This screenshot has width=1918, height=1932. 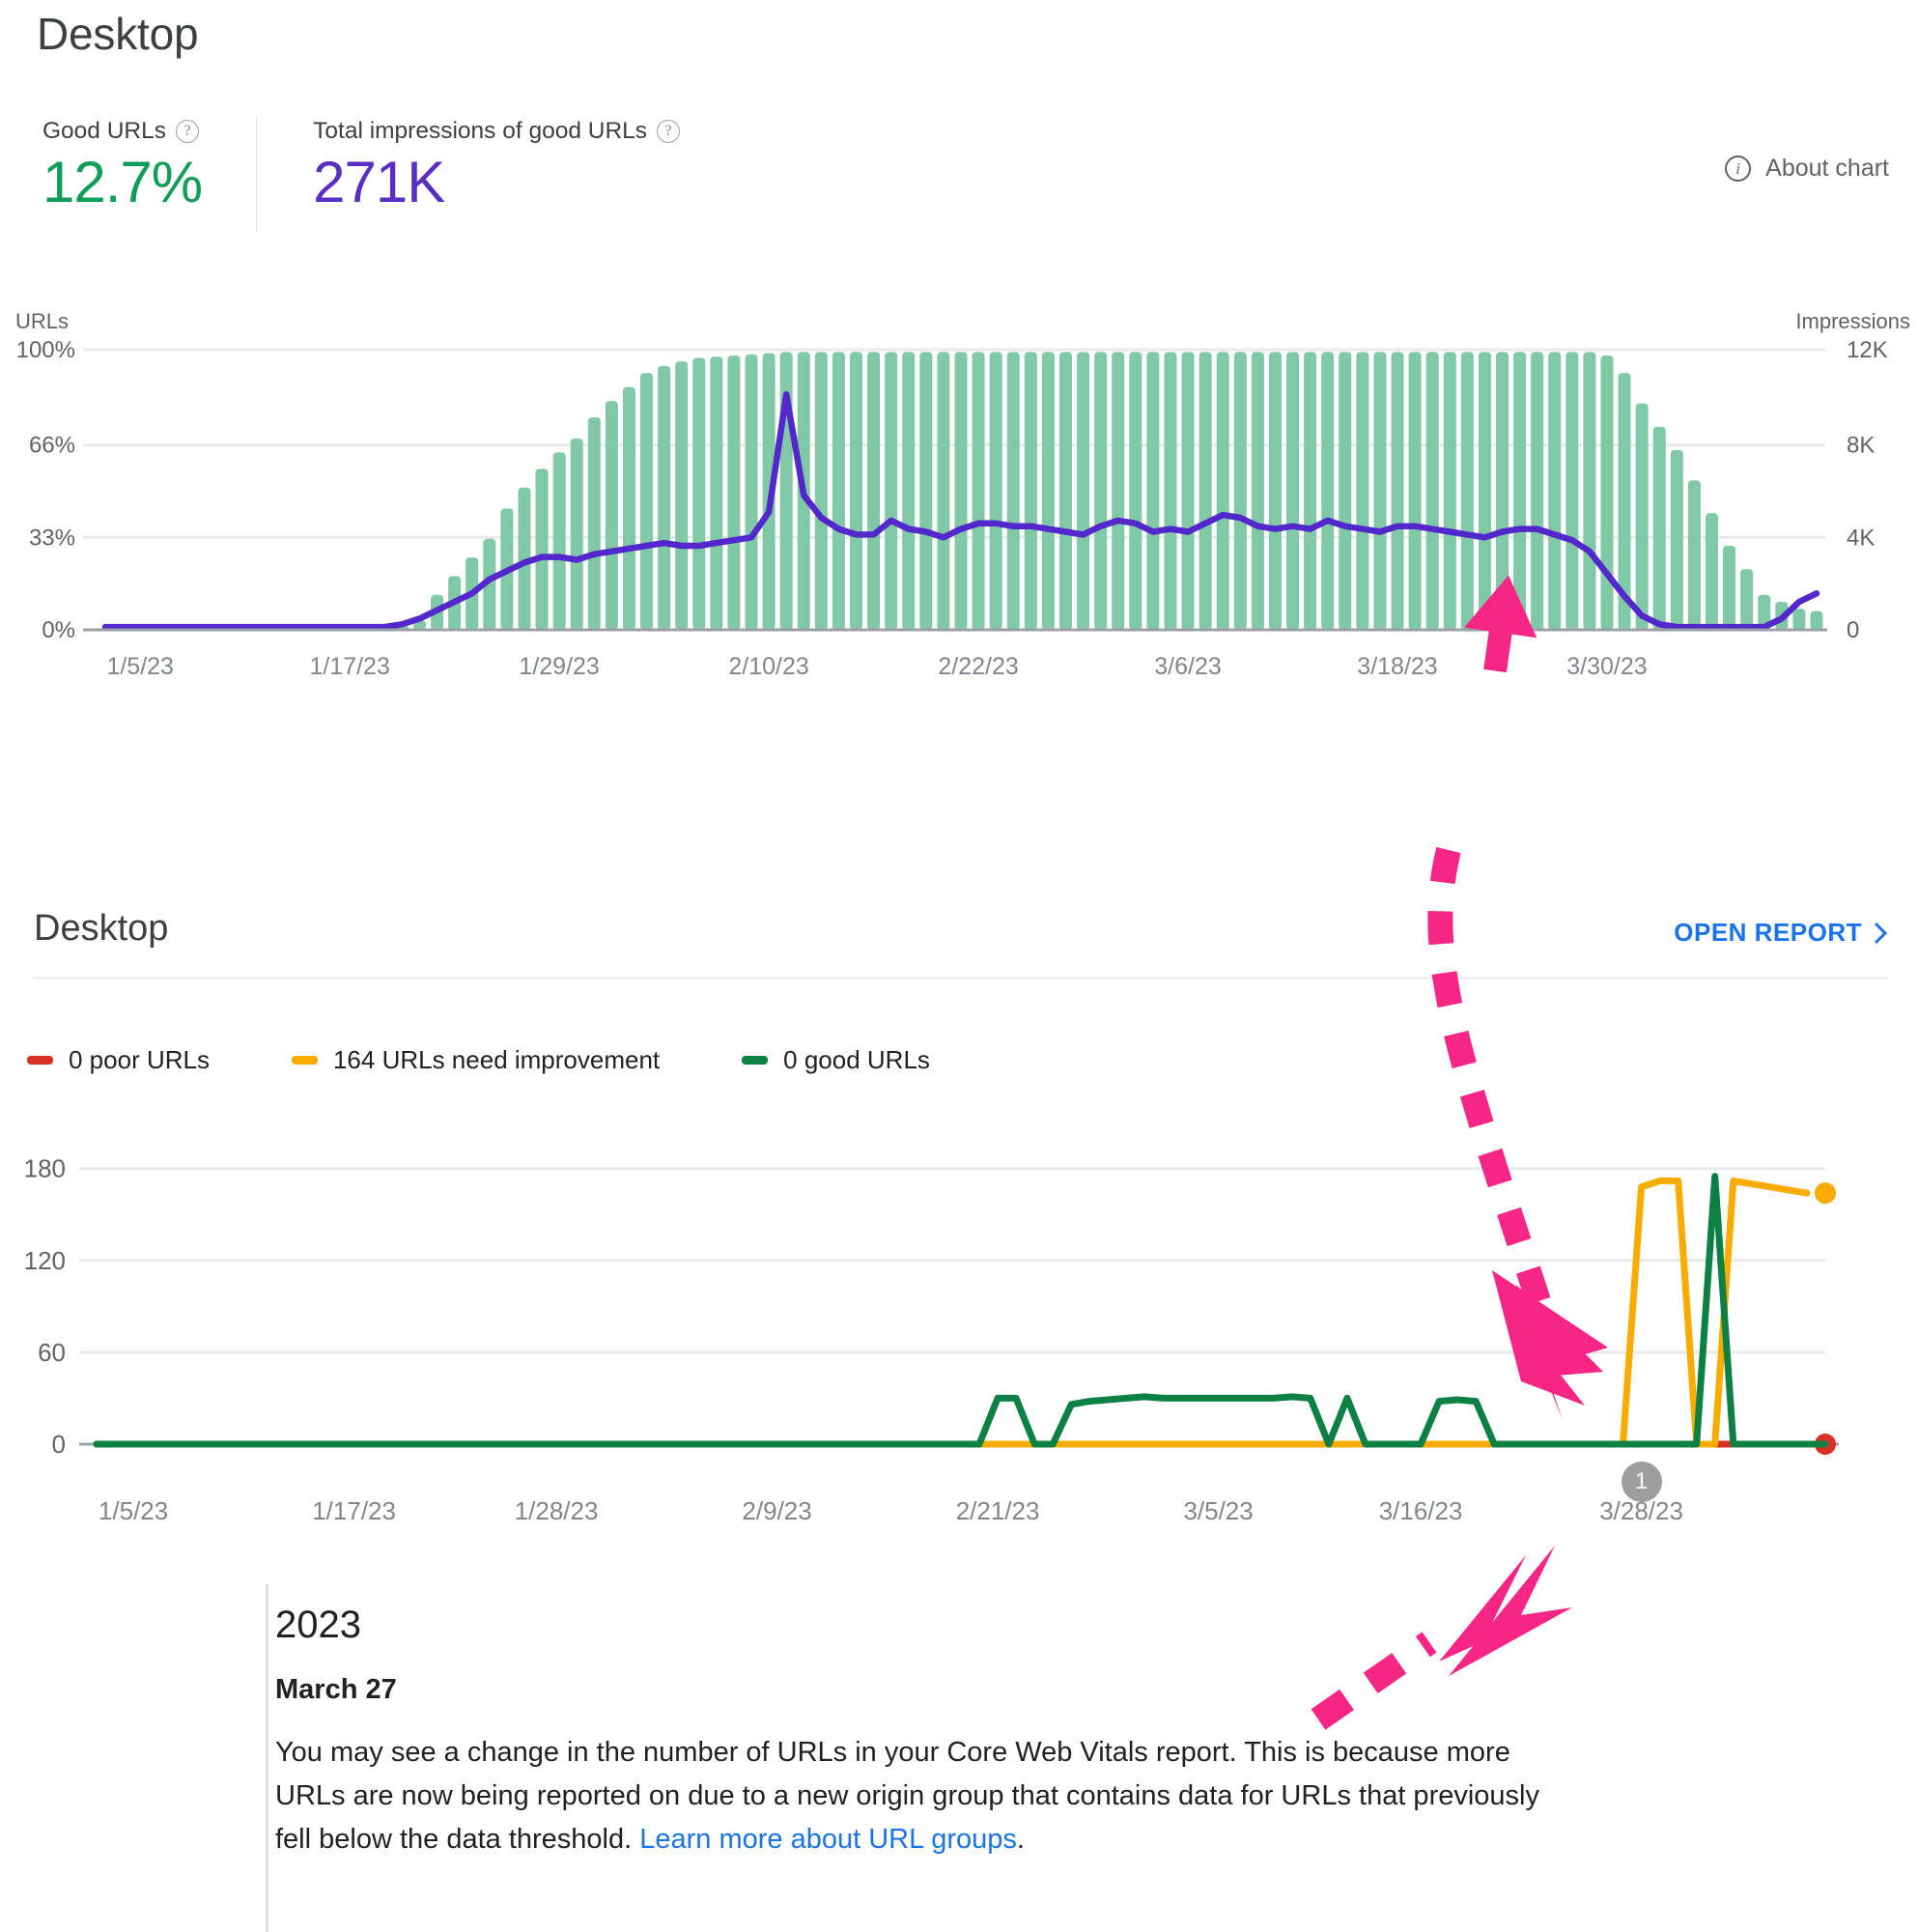 I want to click on chart1-y2-tick: 4K, so click(x=1861, y=538).